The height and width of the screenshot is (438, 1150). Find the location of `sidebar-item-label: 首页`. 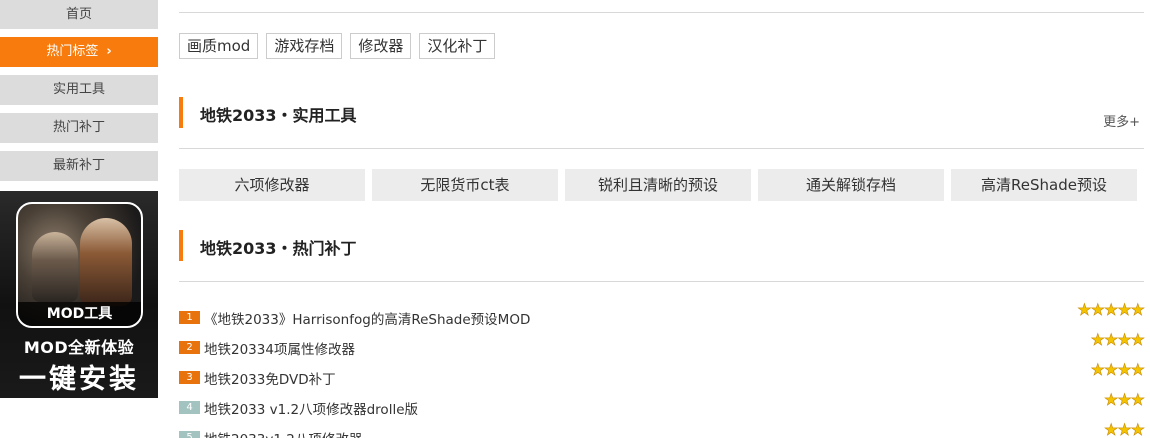

sidebar-item-label: 首页 is located at coordinates (78, 14).